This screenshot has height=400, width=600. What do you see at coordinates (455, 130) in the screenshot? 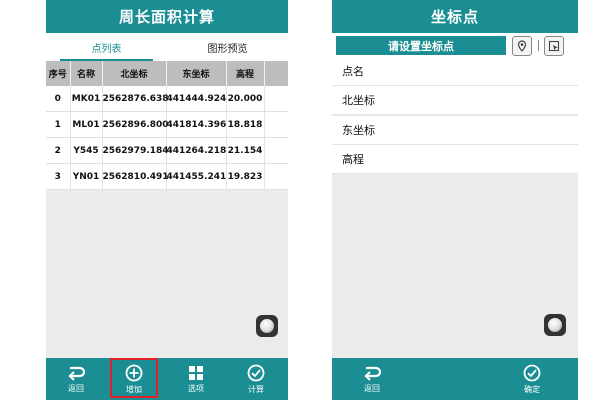
I see `east-coordinate-field: 东坐标` at bounding box center [455, 130].